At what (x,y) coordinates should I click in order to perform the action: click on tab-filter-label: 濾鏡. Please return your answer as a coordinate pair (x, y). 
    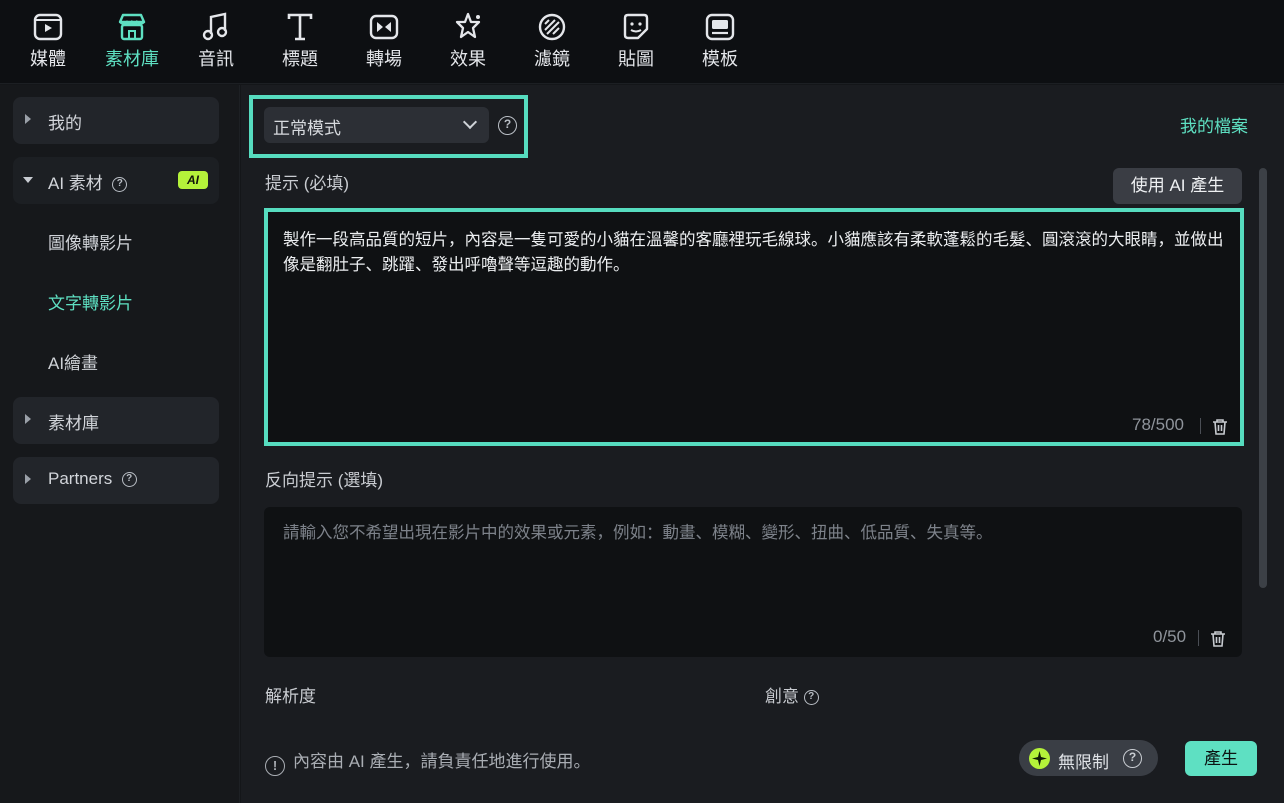
    Looking at the image, I should click on (552, 59).